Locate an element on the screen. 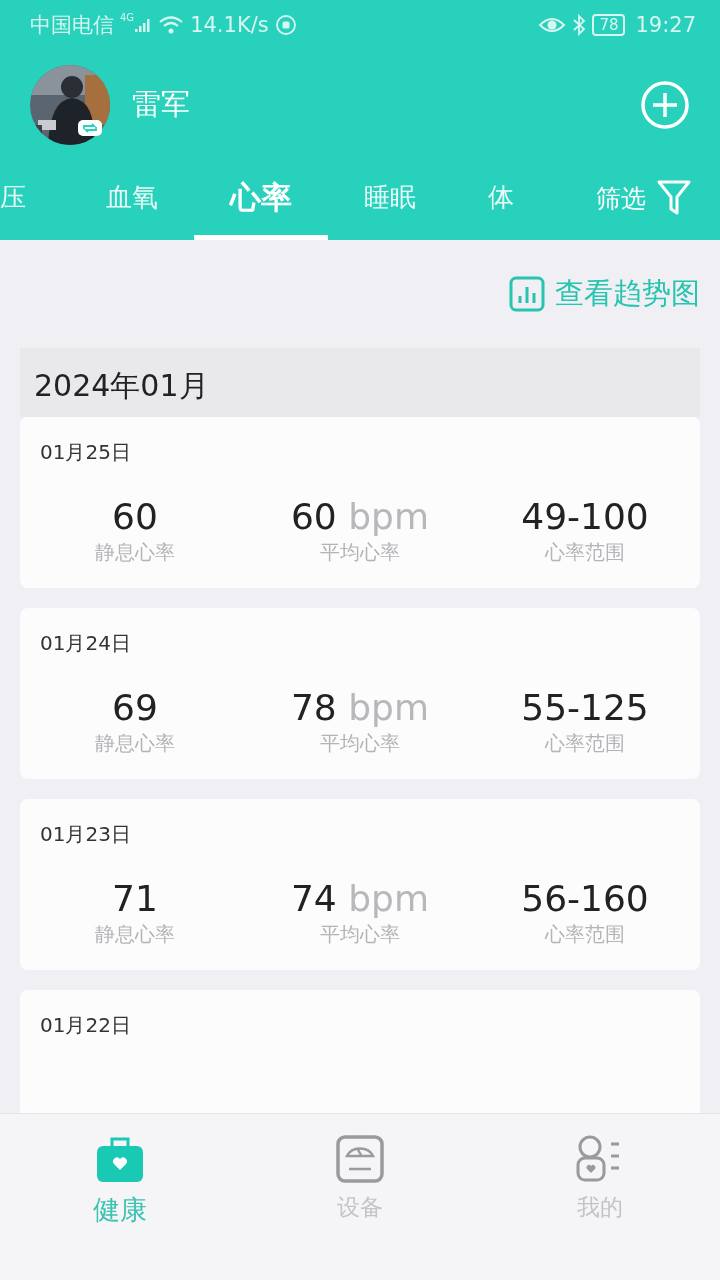 The height and width of the screenshot is (1280, 720). add-icon is located at coordinates (665, 105).